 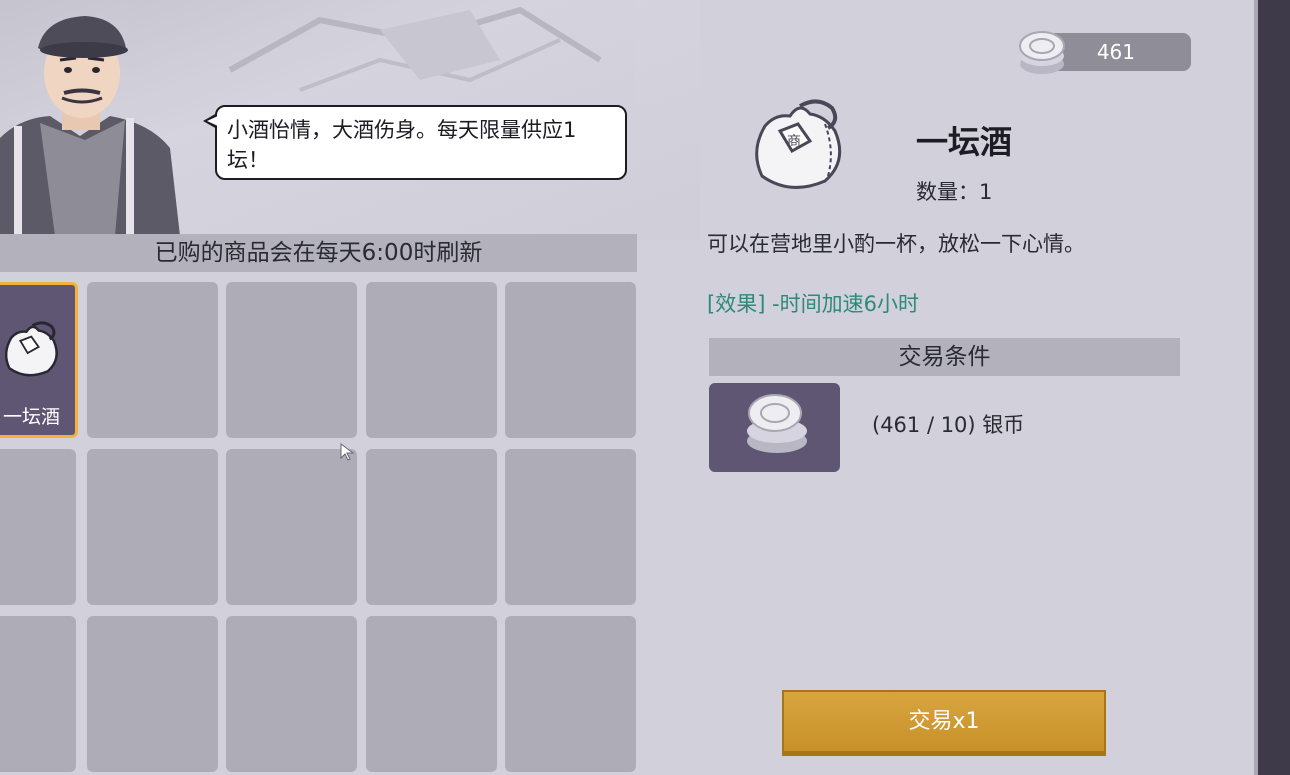 I want to click on shop-slot-selected: 一坛酒, so click(x=39, y=360).